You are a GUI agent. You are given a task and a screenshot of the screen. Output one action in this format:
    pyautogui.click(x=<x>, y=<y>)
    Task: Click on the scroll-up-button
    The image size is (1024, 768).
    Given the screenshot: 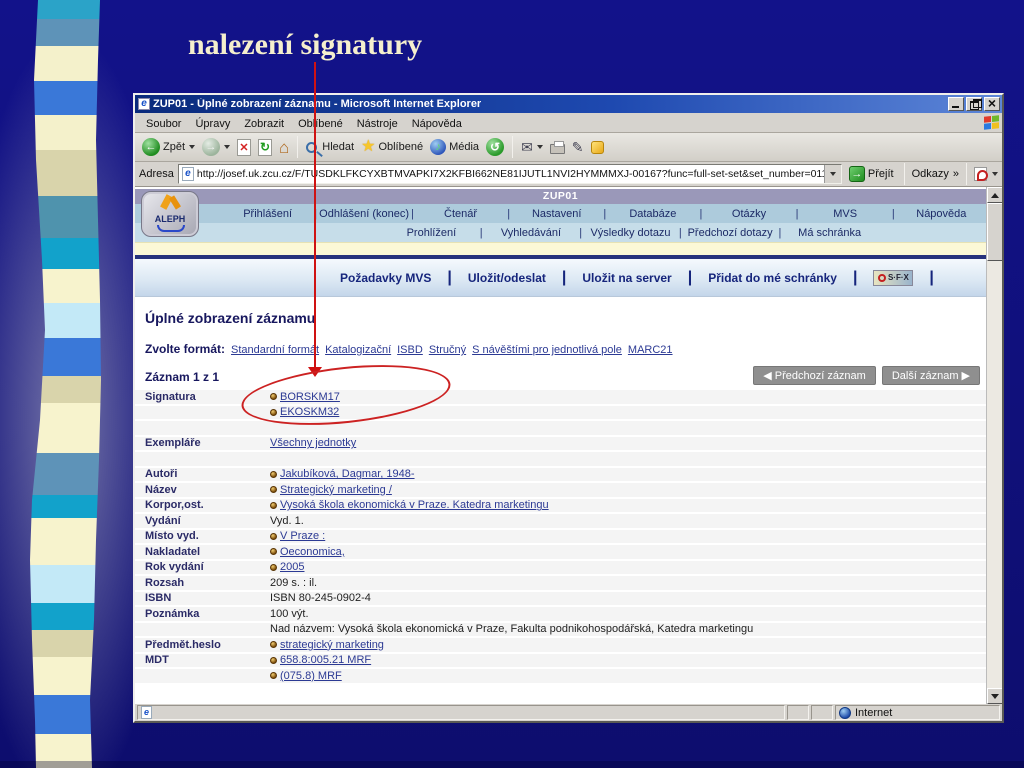 What is the action you would take?
    pyautogui.click(x=994, y=195)
    